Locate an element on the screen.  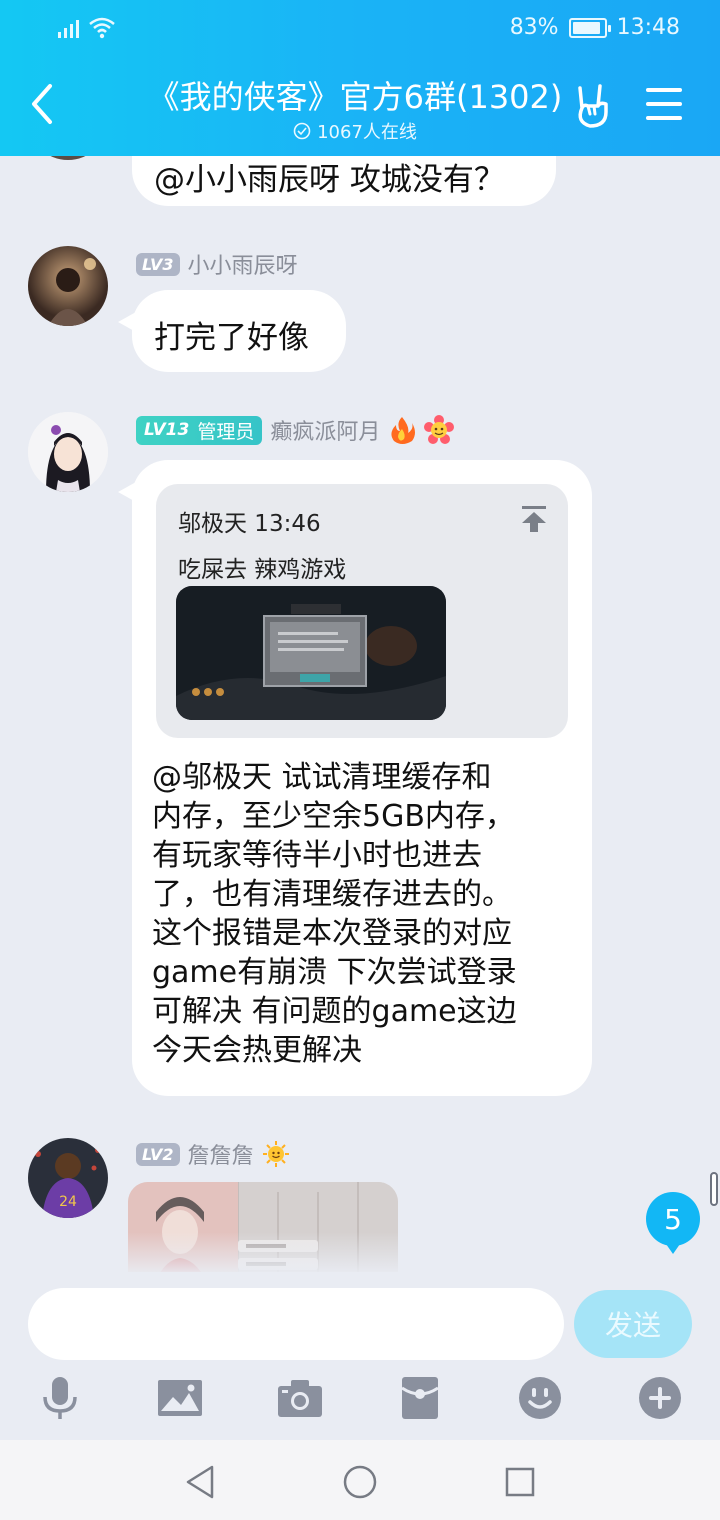
quoted-message: 邬极天 13:46 吃屎去 辣鸡游戏 is located at coordinates (362, 611).